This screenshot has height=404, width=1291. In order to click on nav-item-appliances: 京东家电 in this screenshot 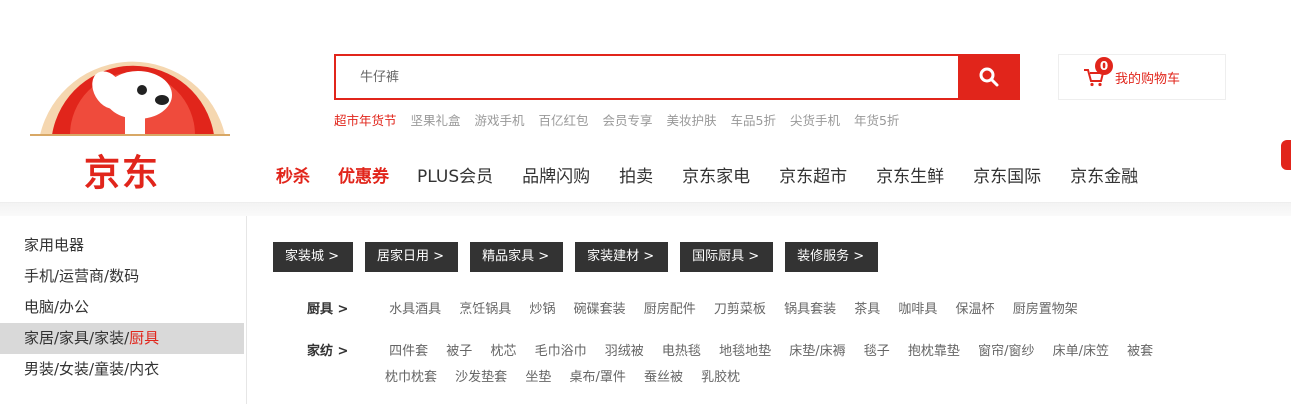, I will do `click(716, 174)`.